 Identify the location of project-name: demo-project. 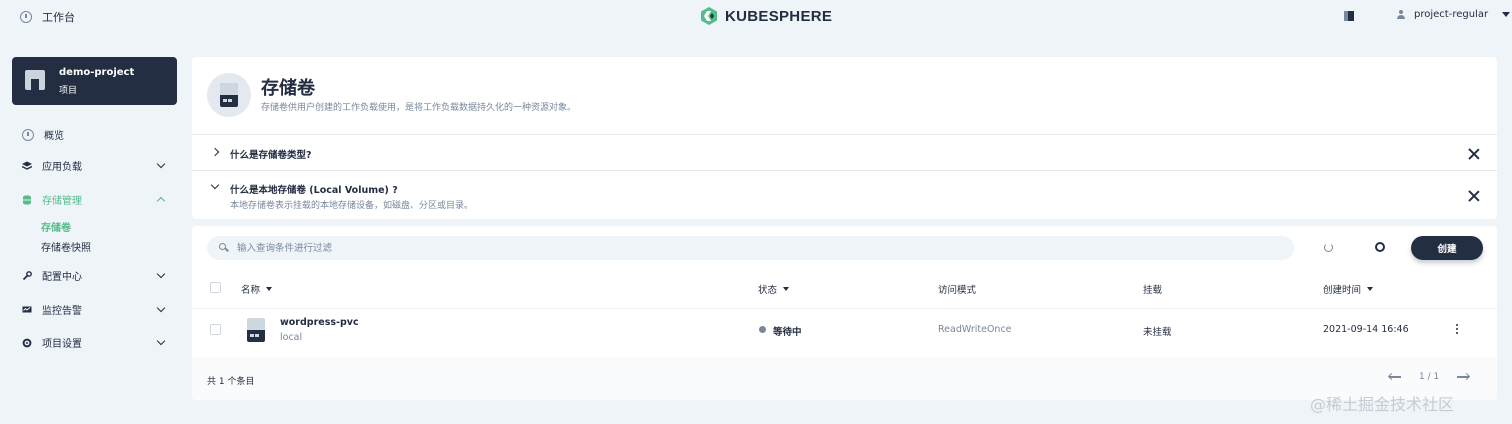
(97, 72).